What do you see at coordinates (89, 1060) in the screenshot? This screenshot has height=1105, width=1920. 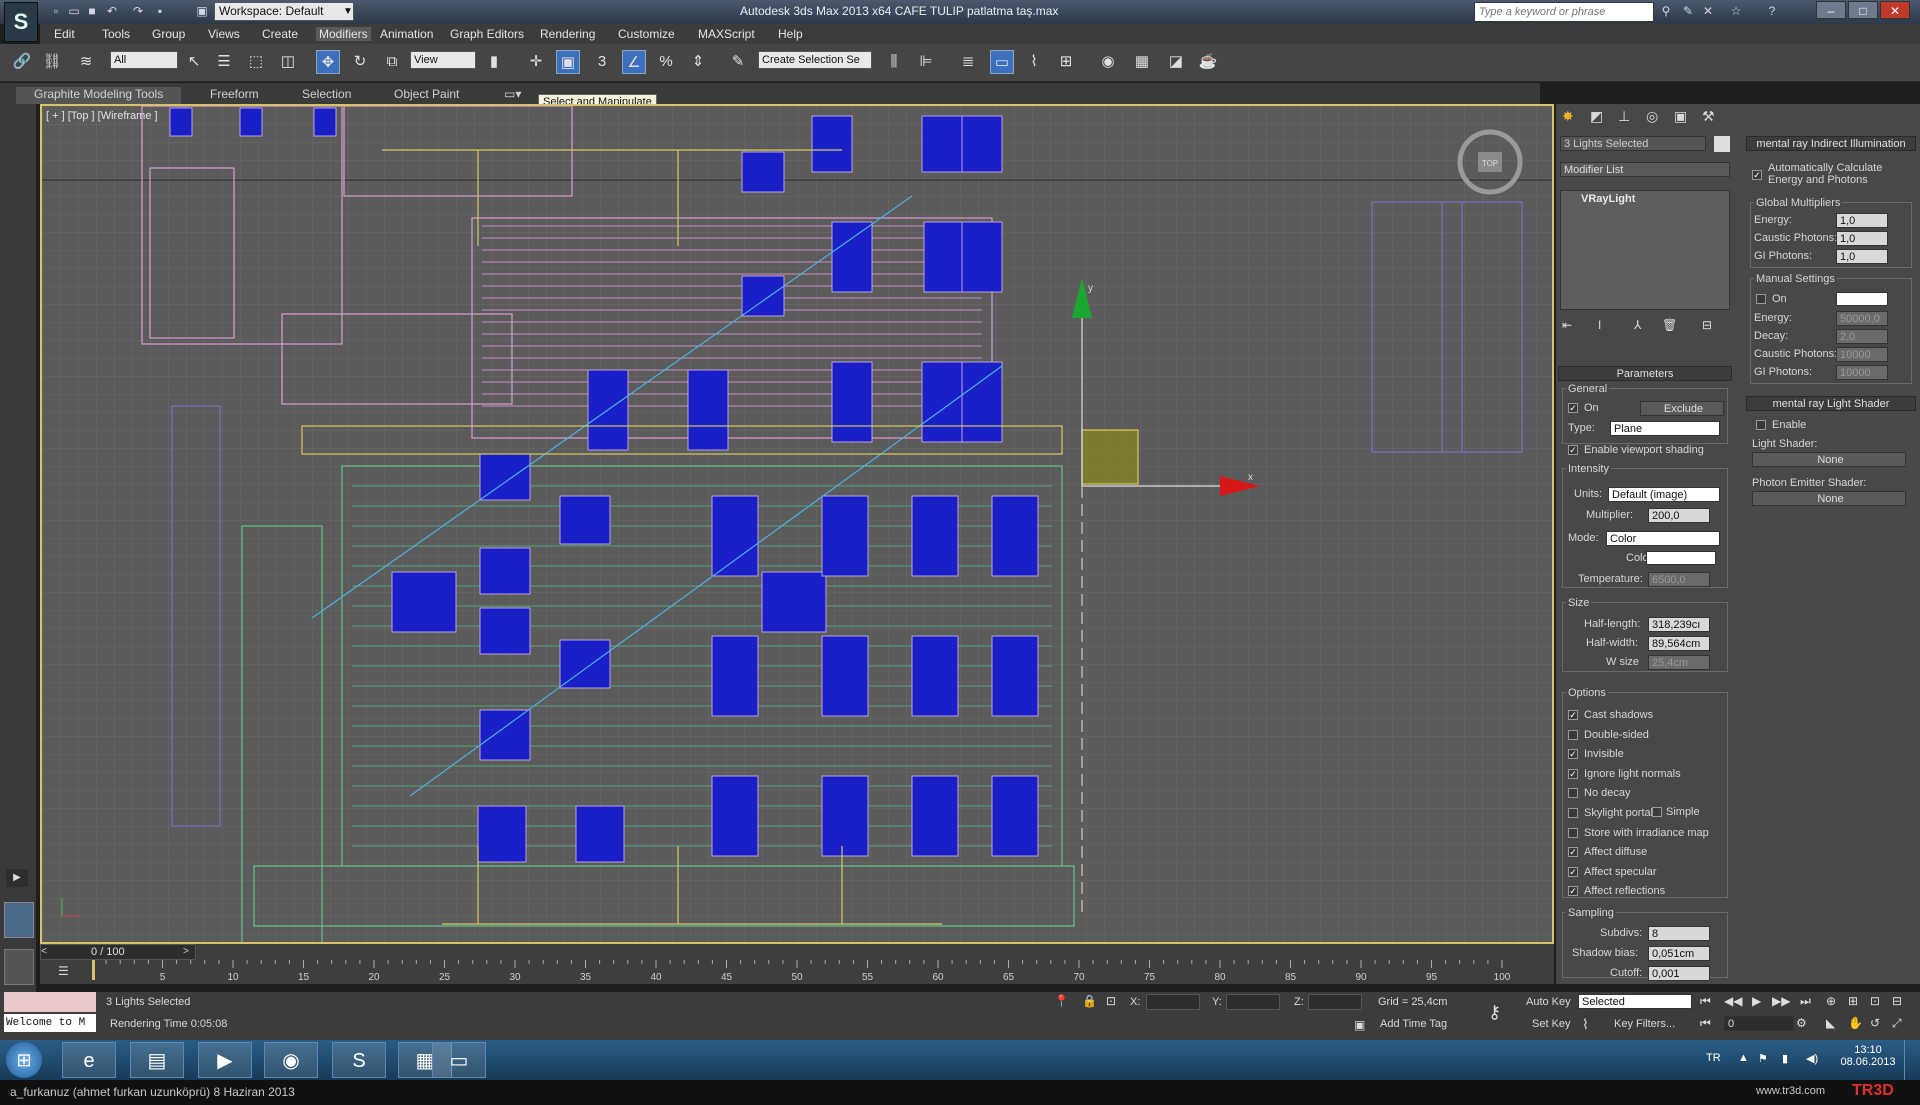 I see `internet-explorer-icon: e` at bounding box center [89, 1060].